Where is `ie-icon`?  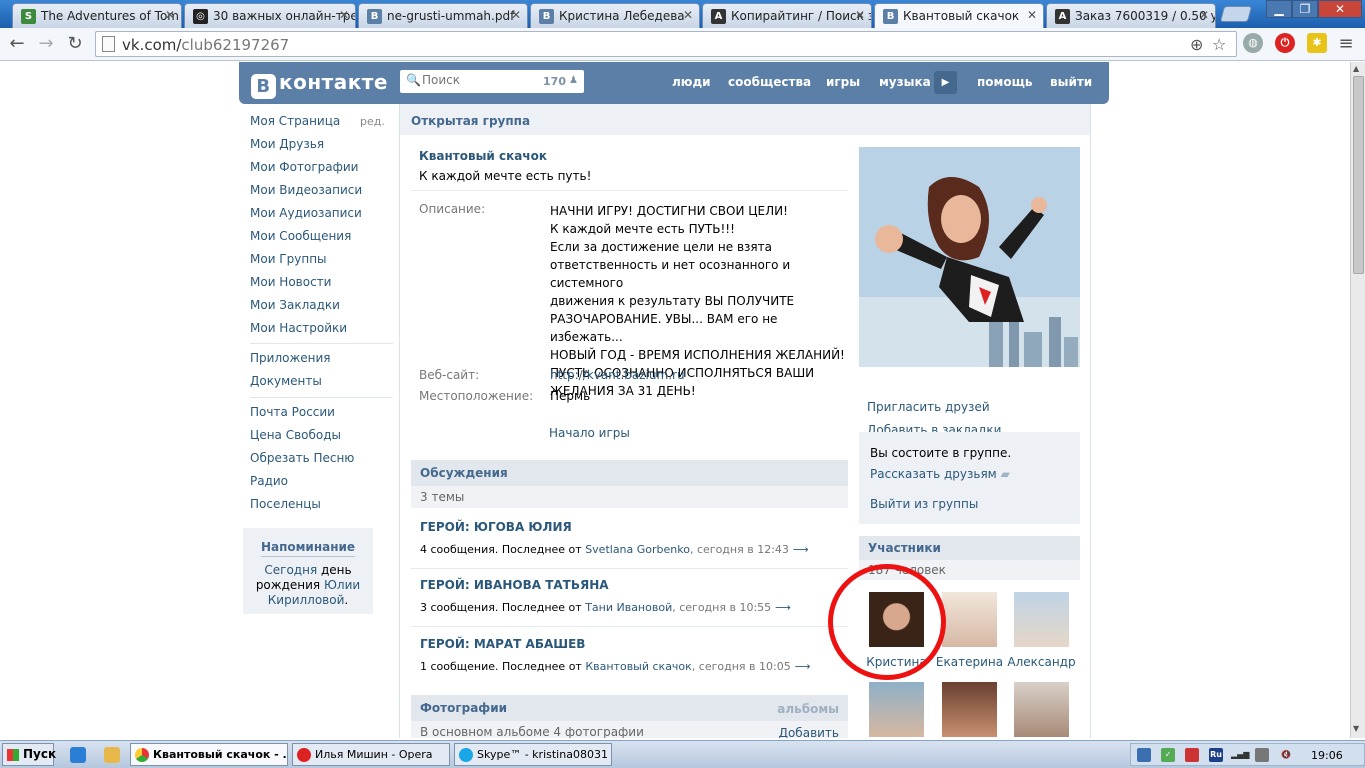
ie-icon is located at coordinates (78, 755).